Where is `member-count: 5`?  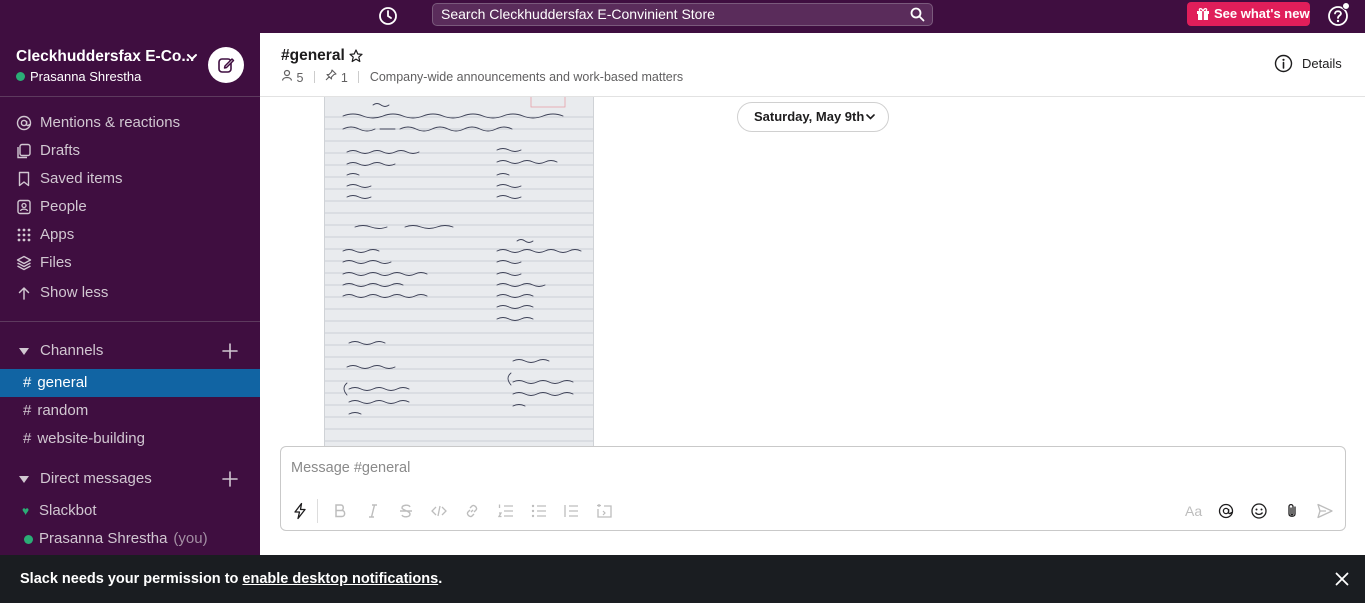 member-count: 5 is located at coordinates (300, 77).